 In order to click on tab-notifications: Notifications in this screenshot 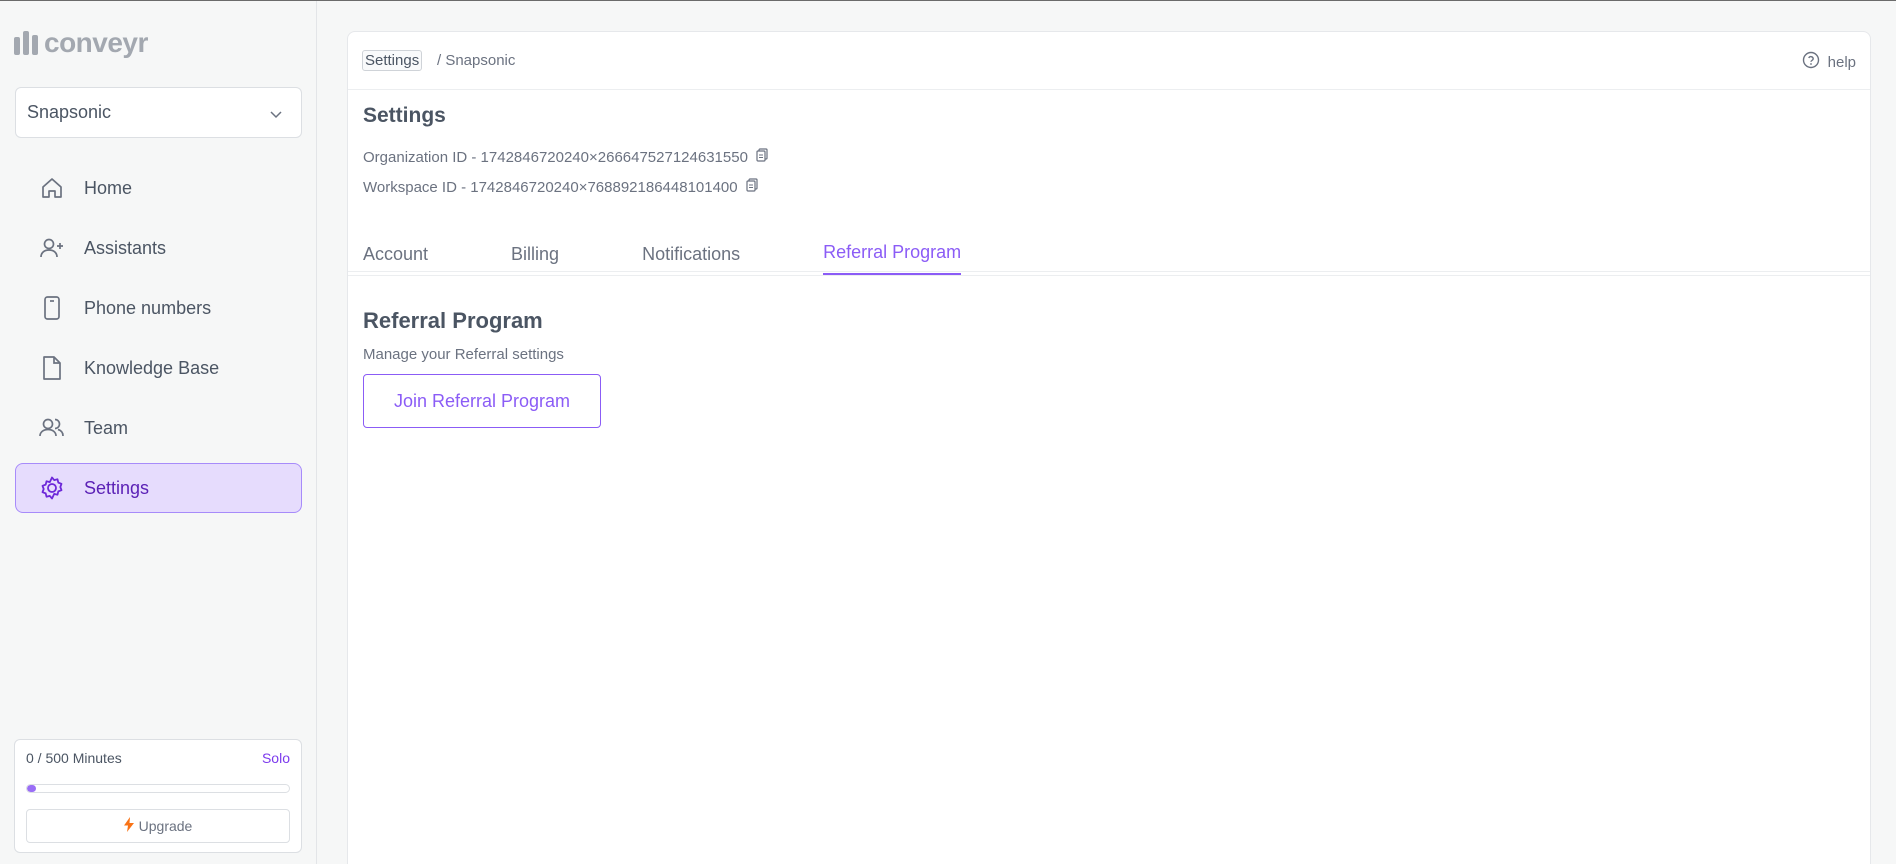, I will do `click(691, 253)`.